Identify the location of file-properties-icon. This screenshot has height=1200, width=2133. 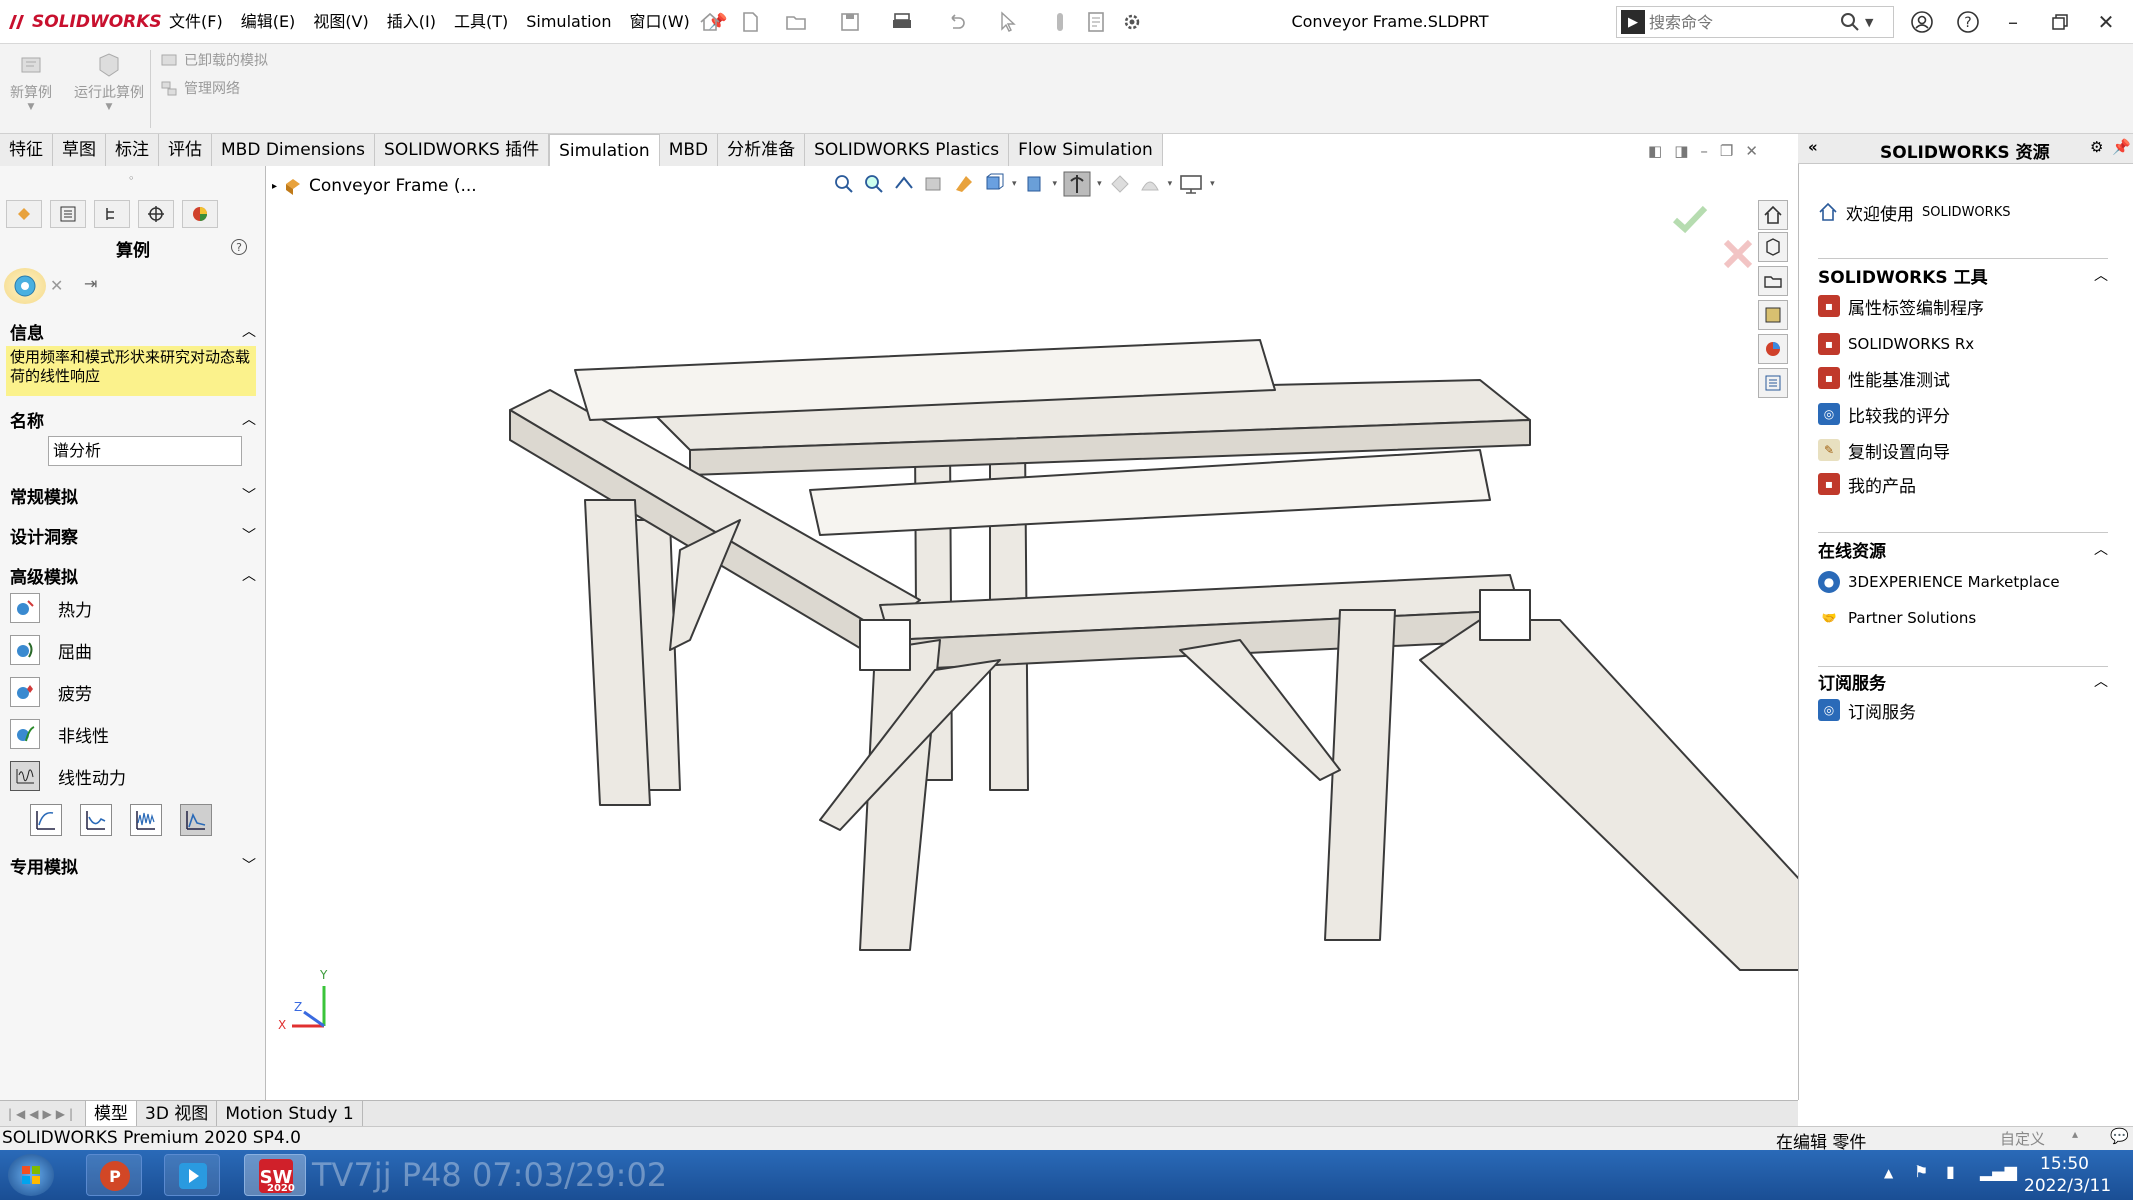
(1096, 22).